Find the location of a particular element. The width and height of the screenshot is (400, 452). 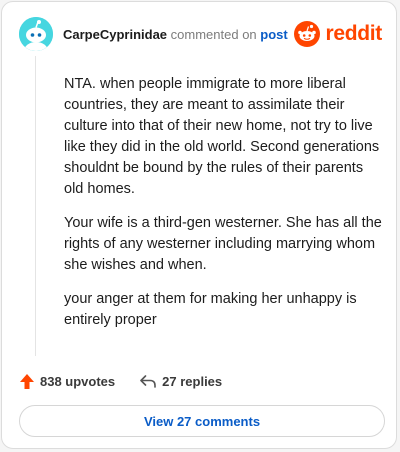

upvote-button: 838 upvotes is located at coordinates (67, 381).